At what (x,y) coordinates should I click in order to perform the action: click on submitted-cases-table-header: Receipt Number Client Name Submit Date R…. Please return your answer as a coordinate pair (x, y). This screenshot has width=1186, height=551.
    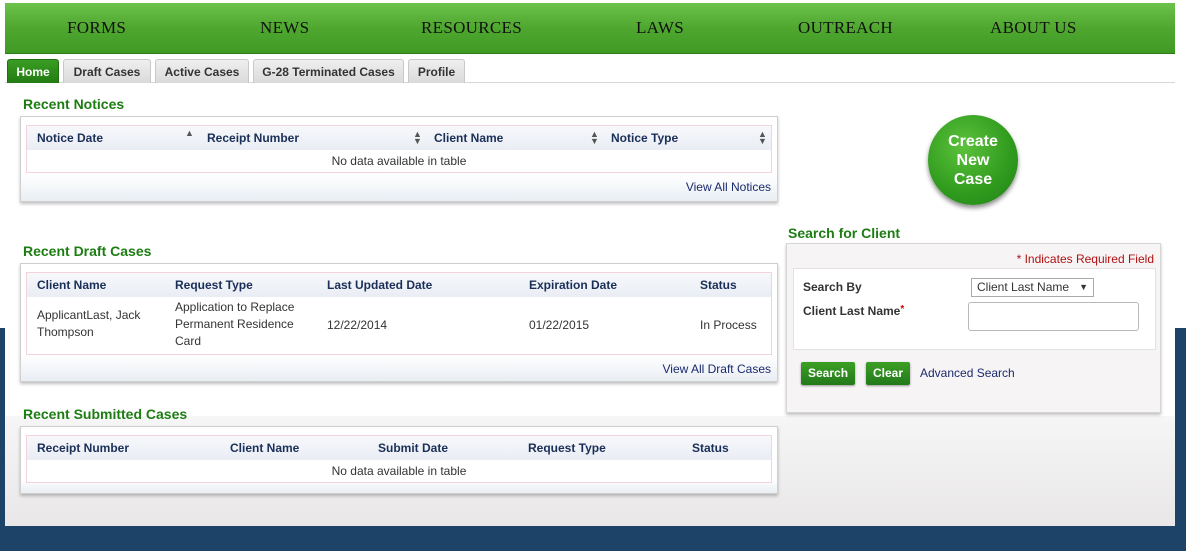
    Looking at the image, I should click on (399, 448).